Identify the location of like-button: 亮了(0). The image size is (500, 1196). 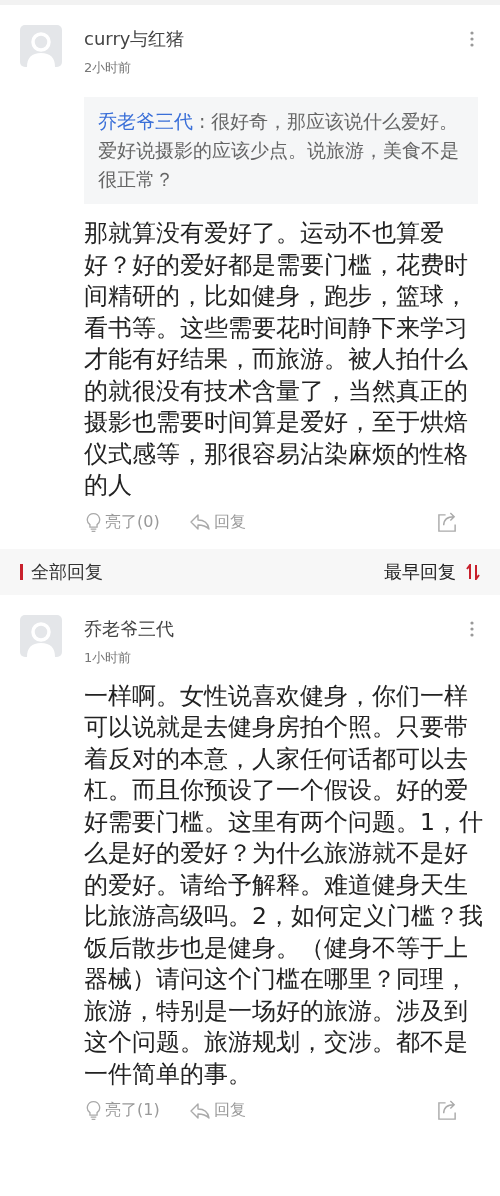
(123, 522).